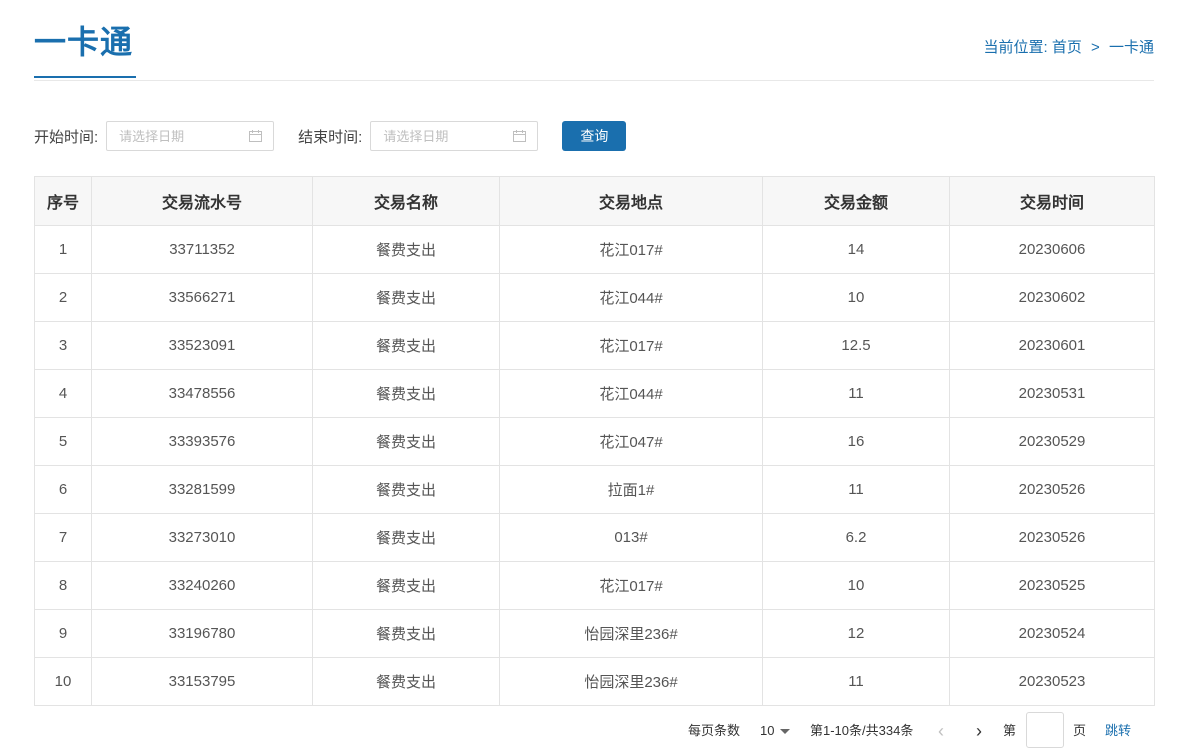 The image size is (1185, 751). I want to click on chevron-left-icon: ‹, so click(941, 731).